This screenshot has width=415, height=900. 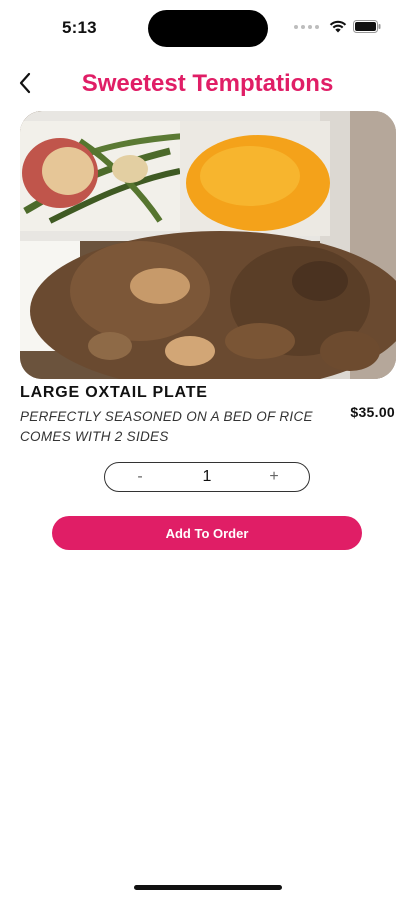 I want to click on quantity-value: 1, so click(x=207, y=476).